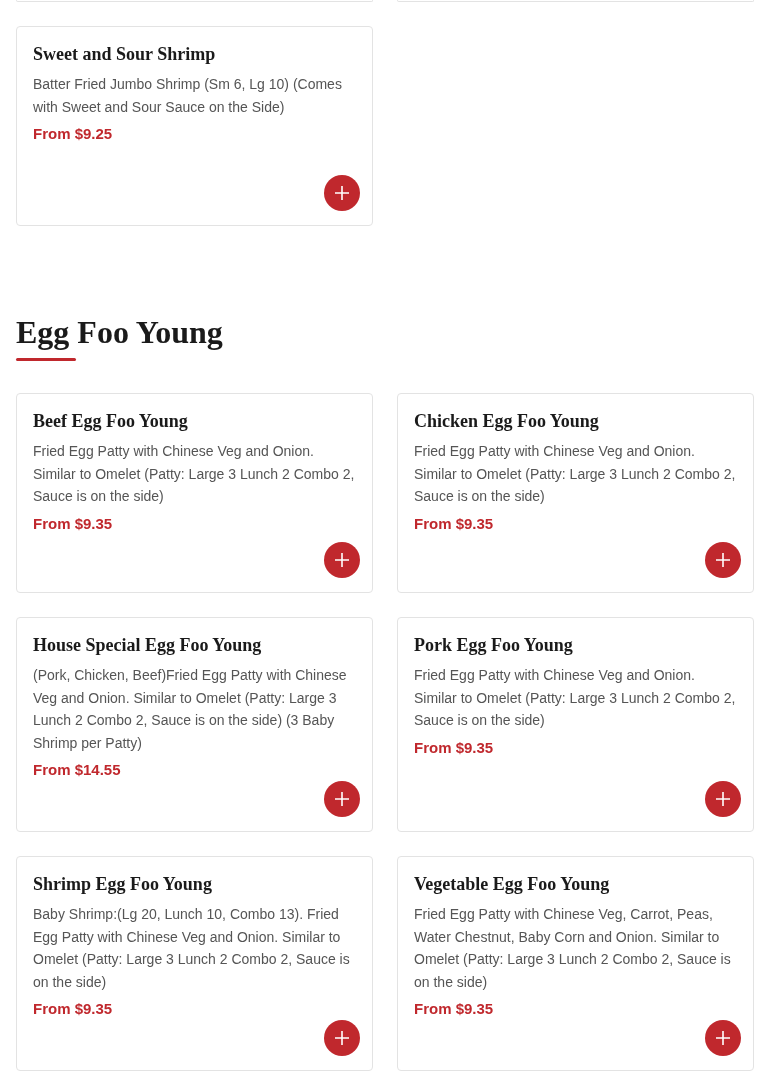  What do you see at coordinates (194, 126) in the screenshot?
I see `menu-item-card: Sweet and Sour Shrimp Batter Fried Jumbo Shrimp (Sm 6, Lg 10) (Comes with Sweet and Sour Sauce on the Side) From $9.25` at bounding box center [194, 126].